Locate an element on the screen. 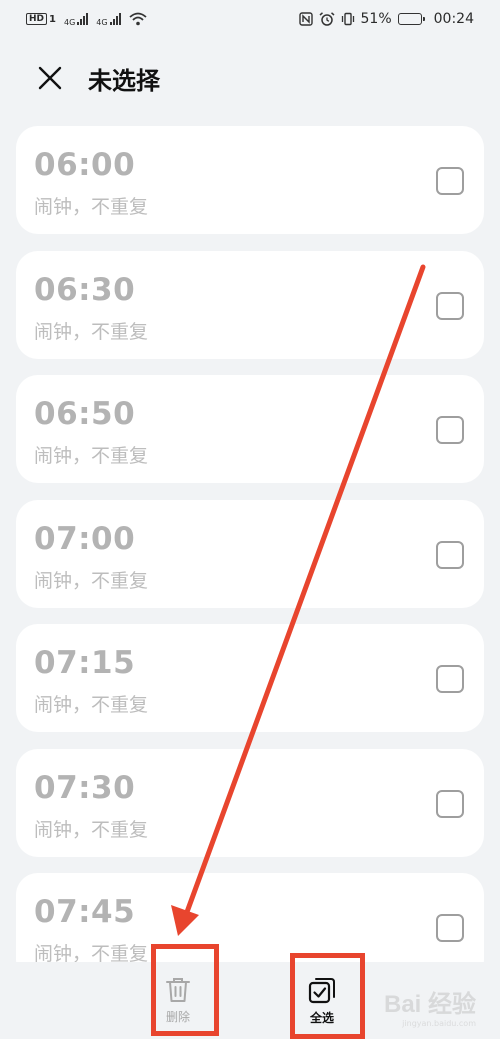 The image size is (500, 1039). alarm-card: 07:00 闹钟，不重复 is located at coordinates (250, 553).